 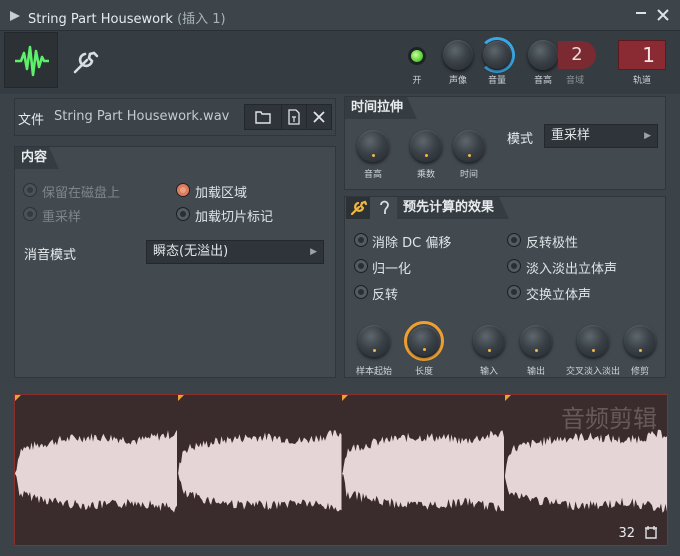 I want to click on slice-count: 32, so click(x=626, y=533).